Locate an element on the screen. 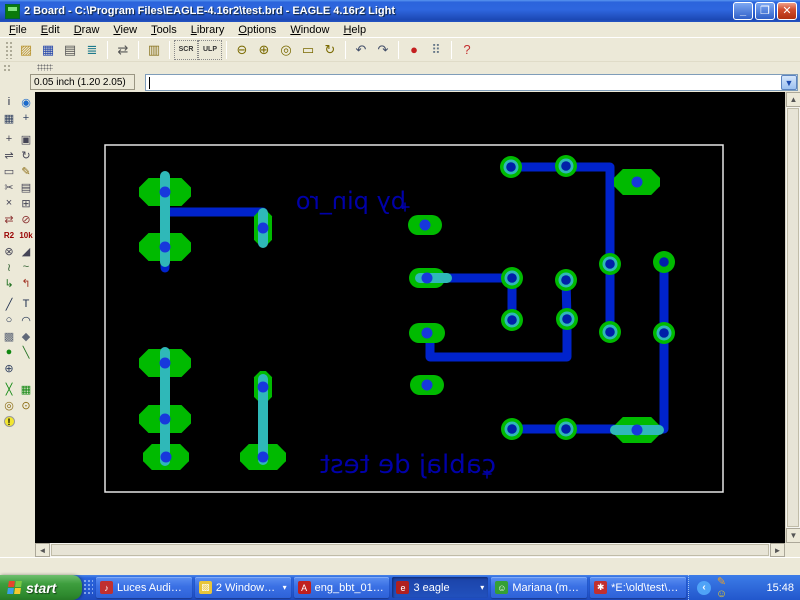 The image size is (800, 600). tool-signal-icon: ╲ is located at coordinates (26, 352).